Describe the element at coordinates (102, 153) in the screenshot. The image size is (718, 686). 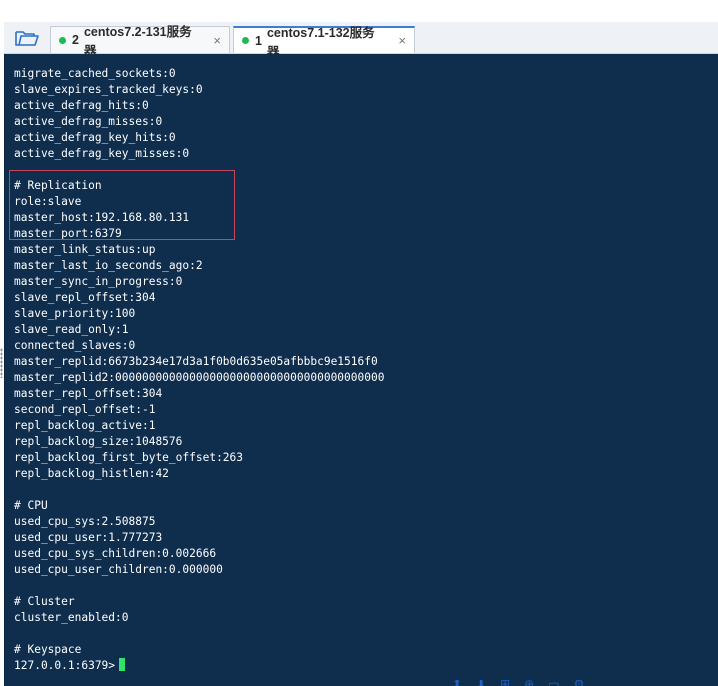
I see `terminal-line: active_defrag_key_misses:0` at that location.